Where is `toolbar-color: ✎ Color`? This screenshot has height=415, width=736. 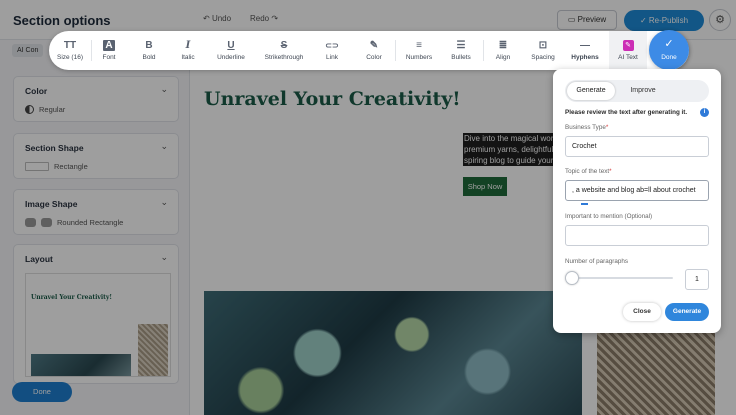
toolbar-color: ✎ Color is located at coordinates (374, 50).